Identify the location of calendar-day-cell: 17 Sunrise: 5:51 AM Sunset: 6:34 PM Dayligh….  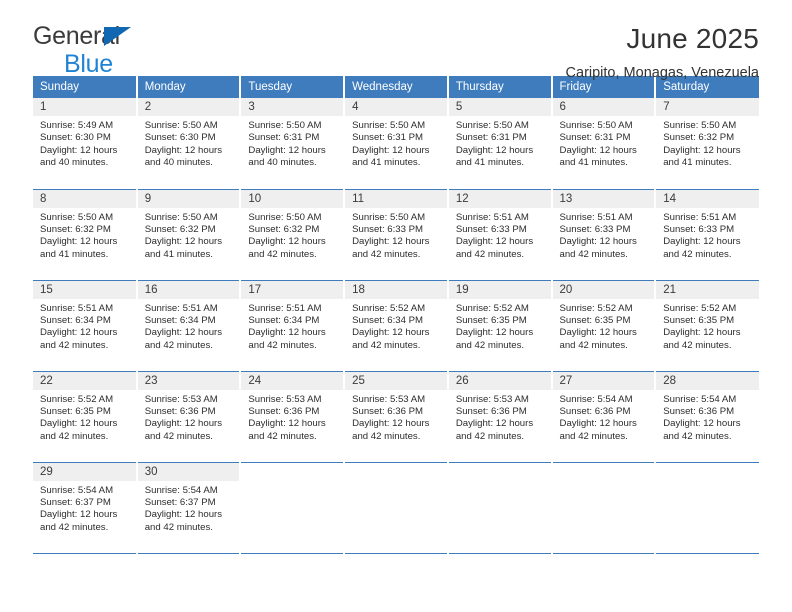
(293, 326).